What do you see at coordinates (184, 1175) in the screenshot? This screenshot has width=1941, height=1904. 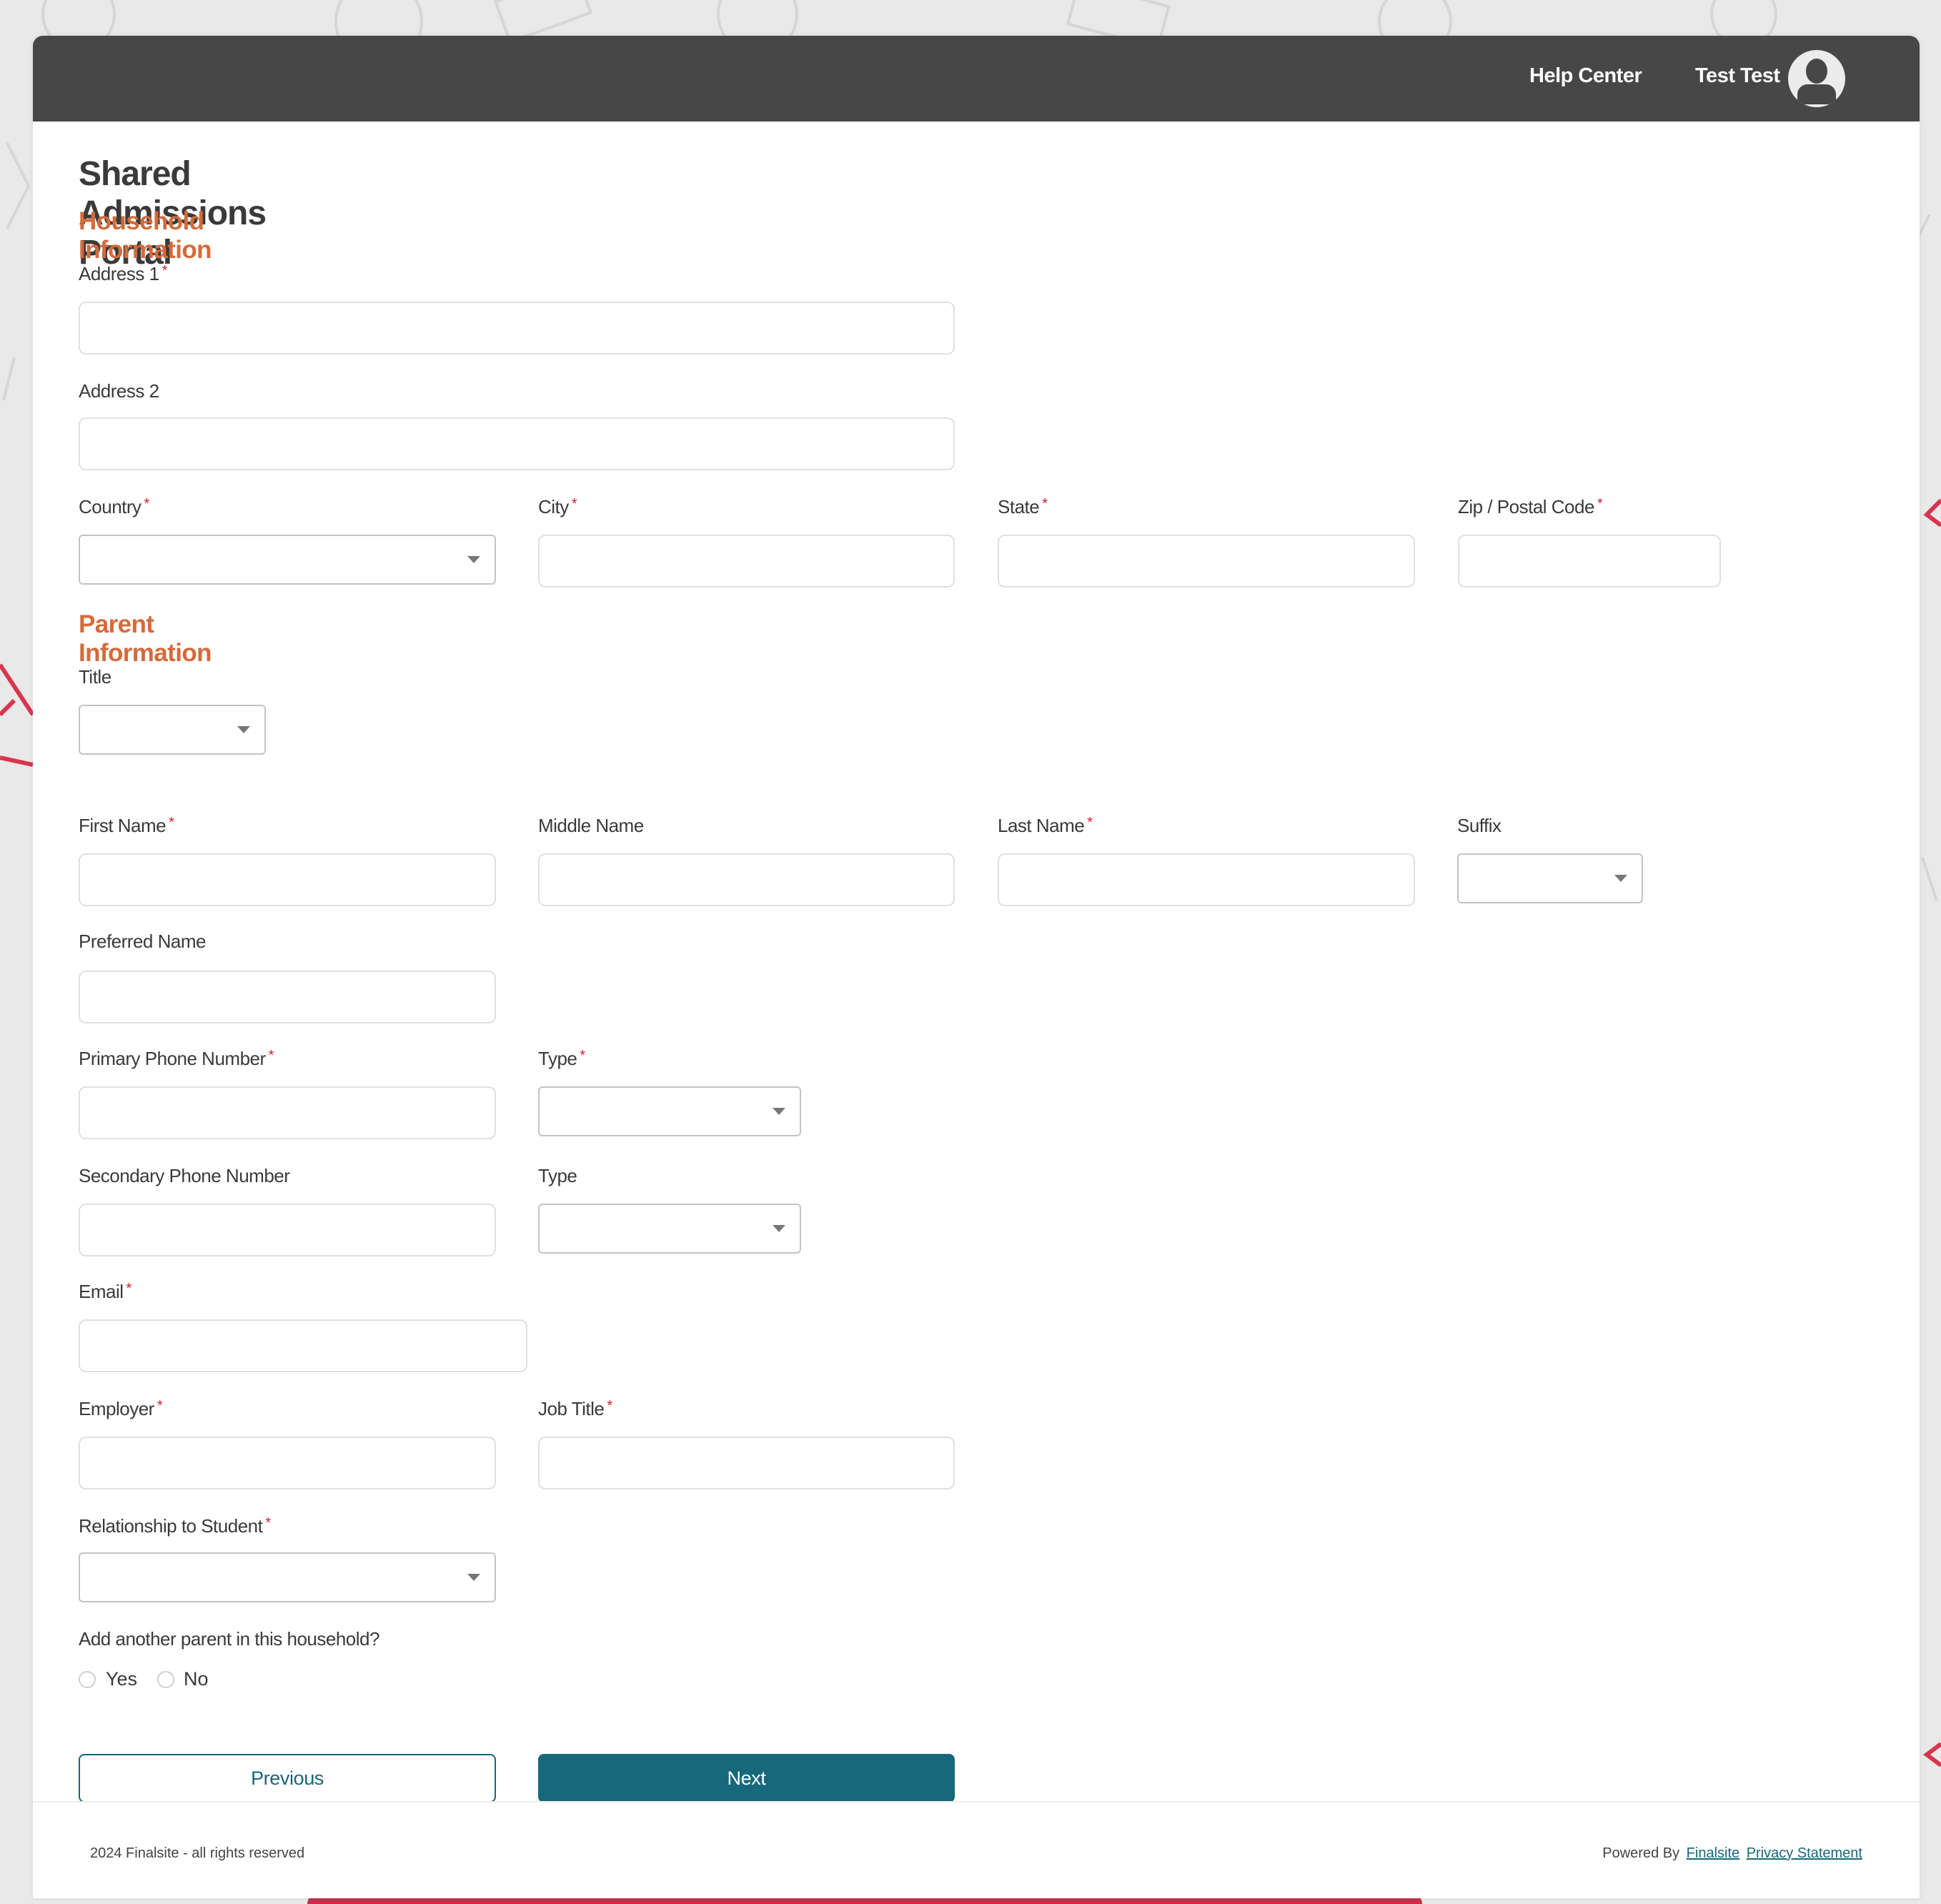 I see `secondary-phone-label: Secondary Phone Number` at bounding box center [184, 1175].